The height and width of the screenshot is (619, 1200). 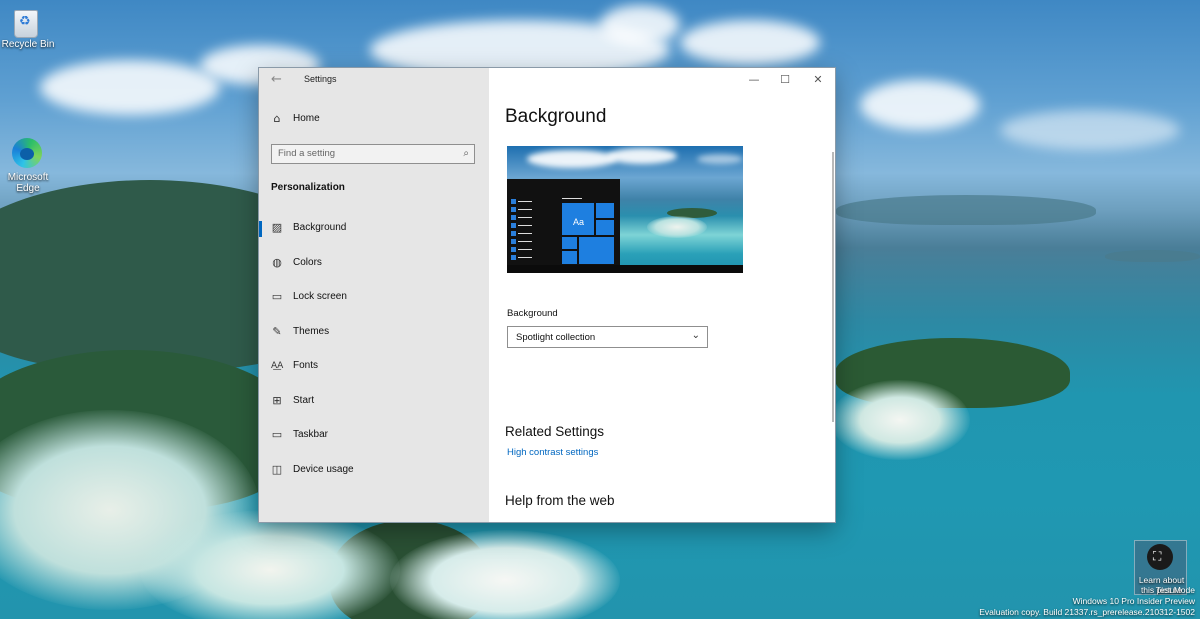 What do you see at coordinates (532, 313) in the screenshot?
I see `background-field-label: Background` at bounding box center [532, 313].